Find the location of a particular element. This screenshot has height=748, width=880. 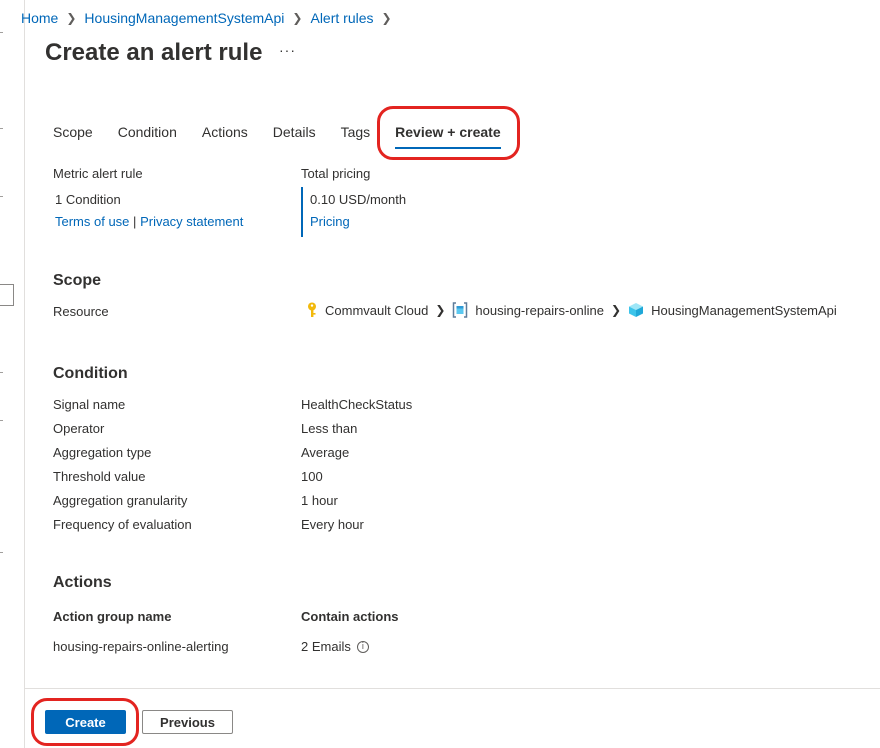

condition-row: Frequency of evaluation Every hour is located at coordinates (208, 524).